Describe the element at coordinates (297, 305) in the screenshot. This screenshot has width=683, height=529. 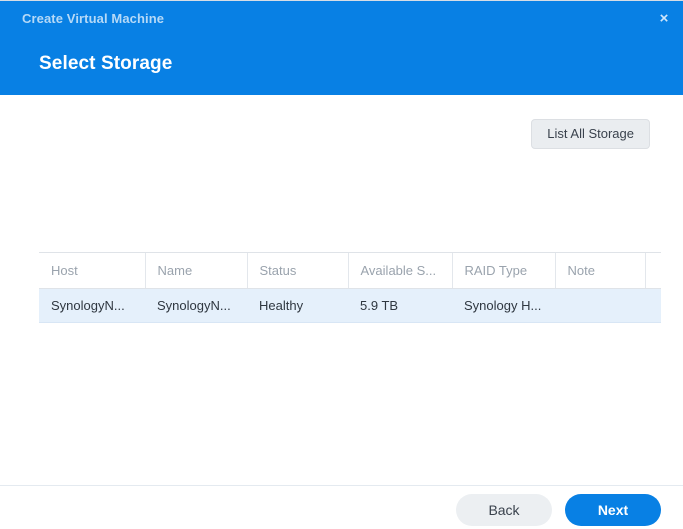
I see `cell-status: Healthy` at that location.